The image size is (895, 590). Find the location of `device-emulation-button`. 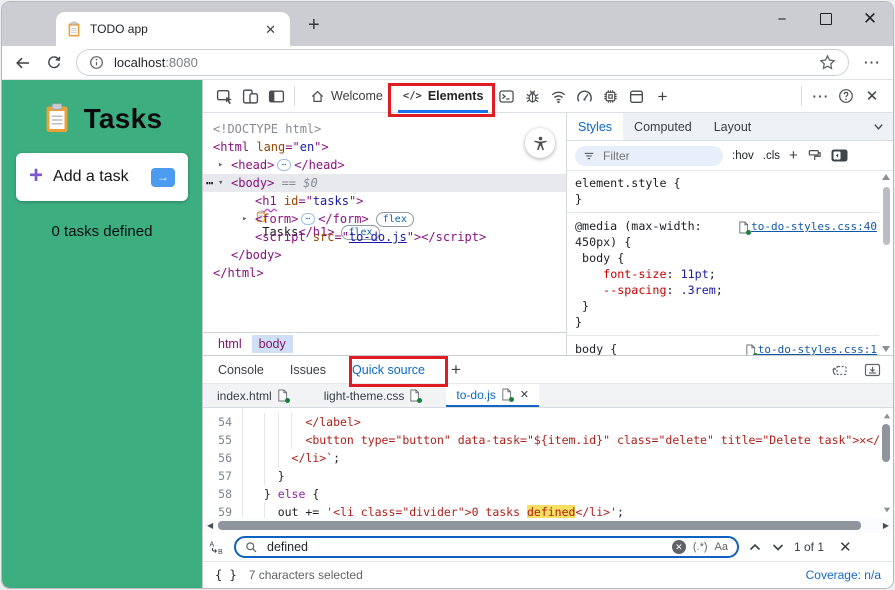

device-emulation-button is located at coordinates (250, 96).